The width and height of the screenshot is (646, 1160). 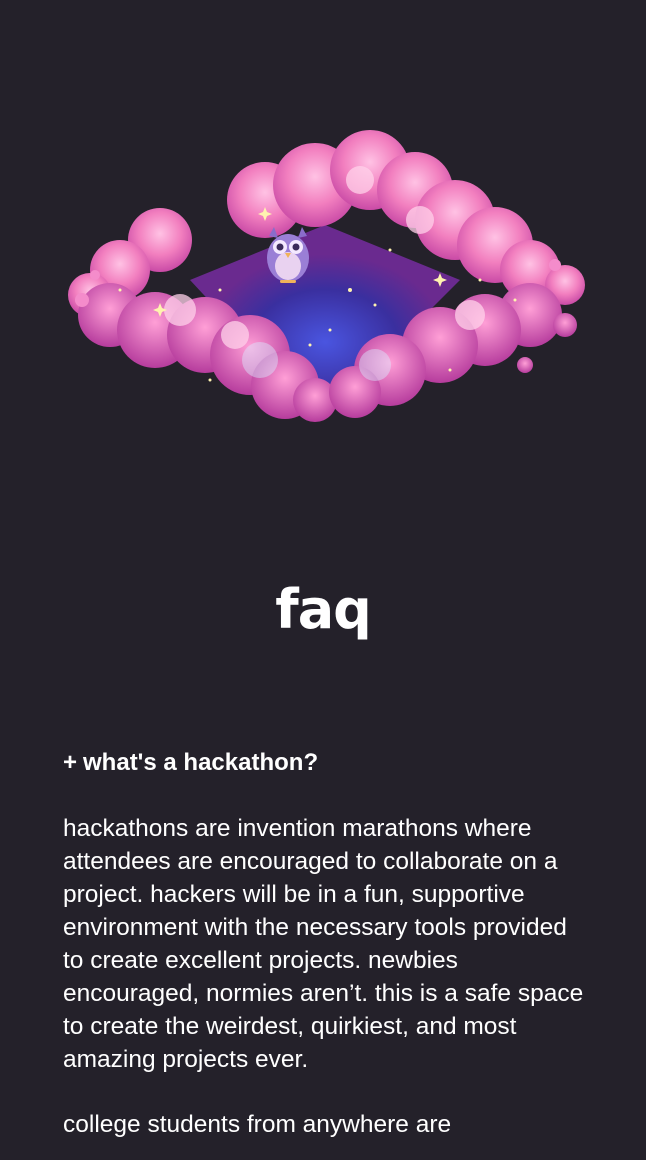 I want to click on faq-answer-continued: college students from anywhere are, so click(x=257, y=1124).